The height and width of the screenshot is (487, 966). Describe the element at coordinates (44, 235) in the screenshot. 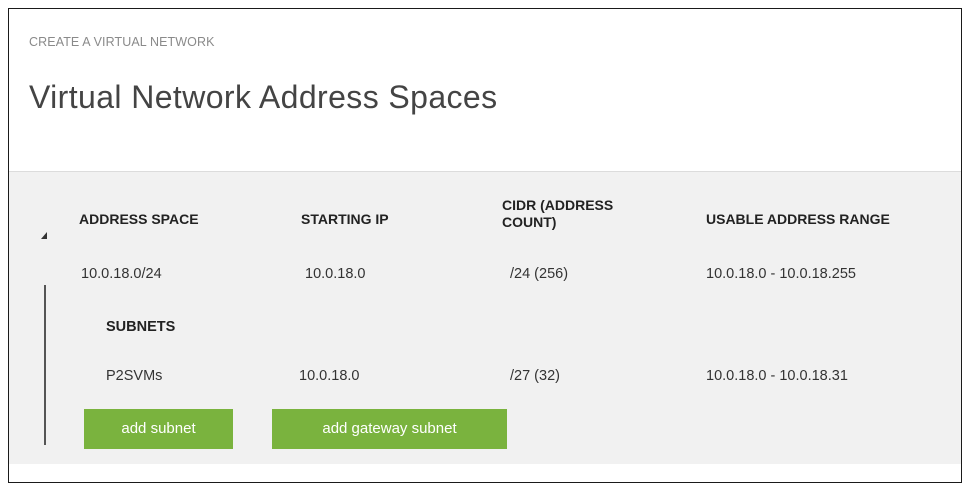

I see `collapse-triangle-icon` at that location.